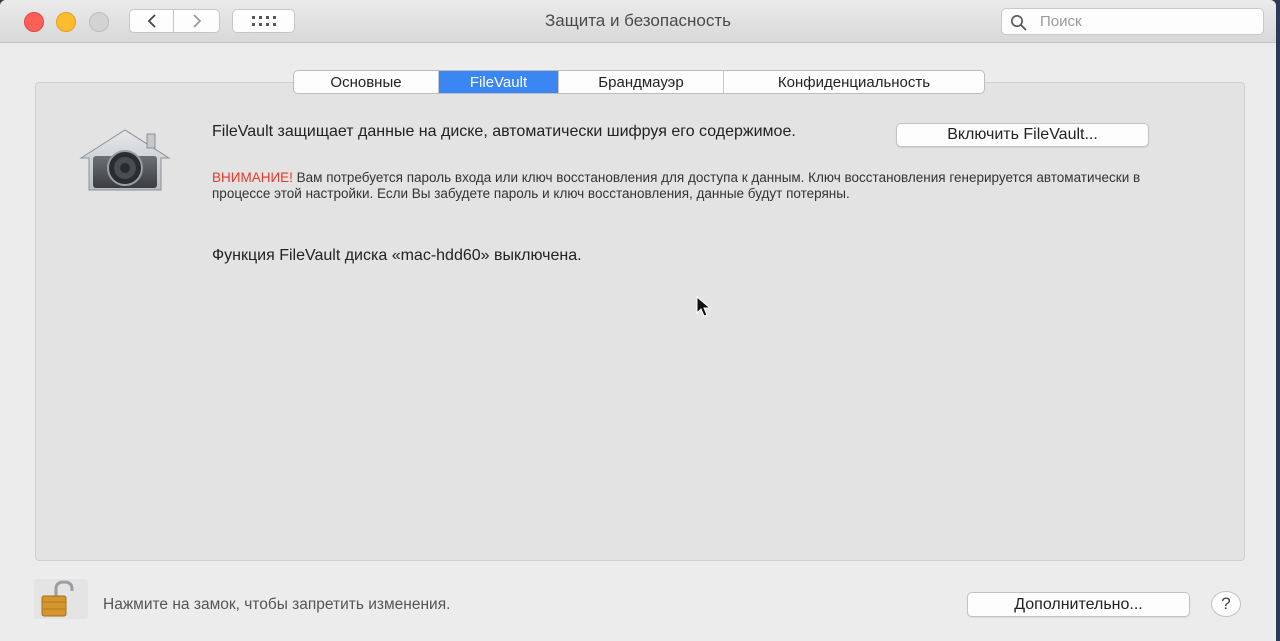 Image resolution: width=1280 pixels, height=641 pixels. What do you see at coordinates (1226, 604) in the screenshot?
I see `help-button: ?` at bounding box center [1226, 604].